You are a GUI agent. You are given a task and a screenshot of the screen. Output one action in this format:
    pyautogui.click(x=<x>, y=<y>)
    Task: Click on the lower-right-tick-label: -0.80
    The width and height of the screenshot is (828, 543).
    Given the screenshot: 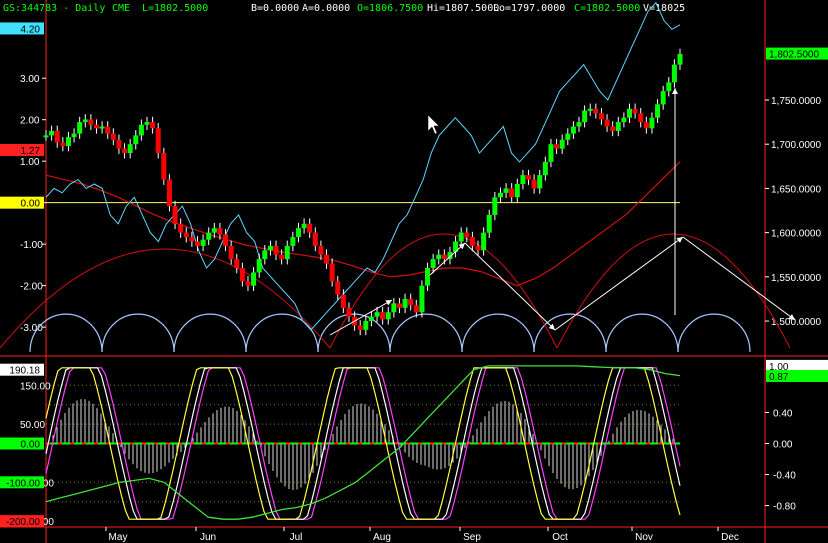 What is the action you would take?
    pyautogui.click(x=784, y=507)
    